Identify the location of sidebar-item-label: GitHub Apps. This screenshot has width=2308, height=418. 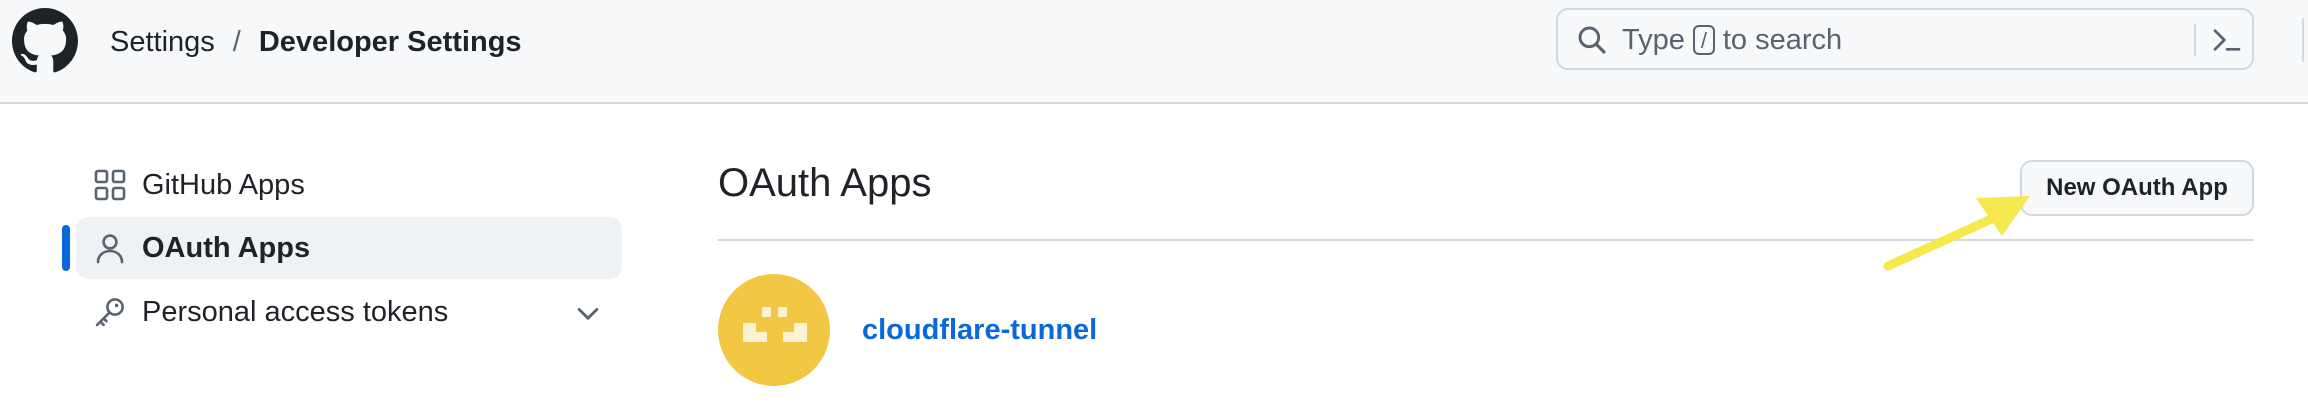
(223, 185).